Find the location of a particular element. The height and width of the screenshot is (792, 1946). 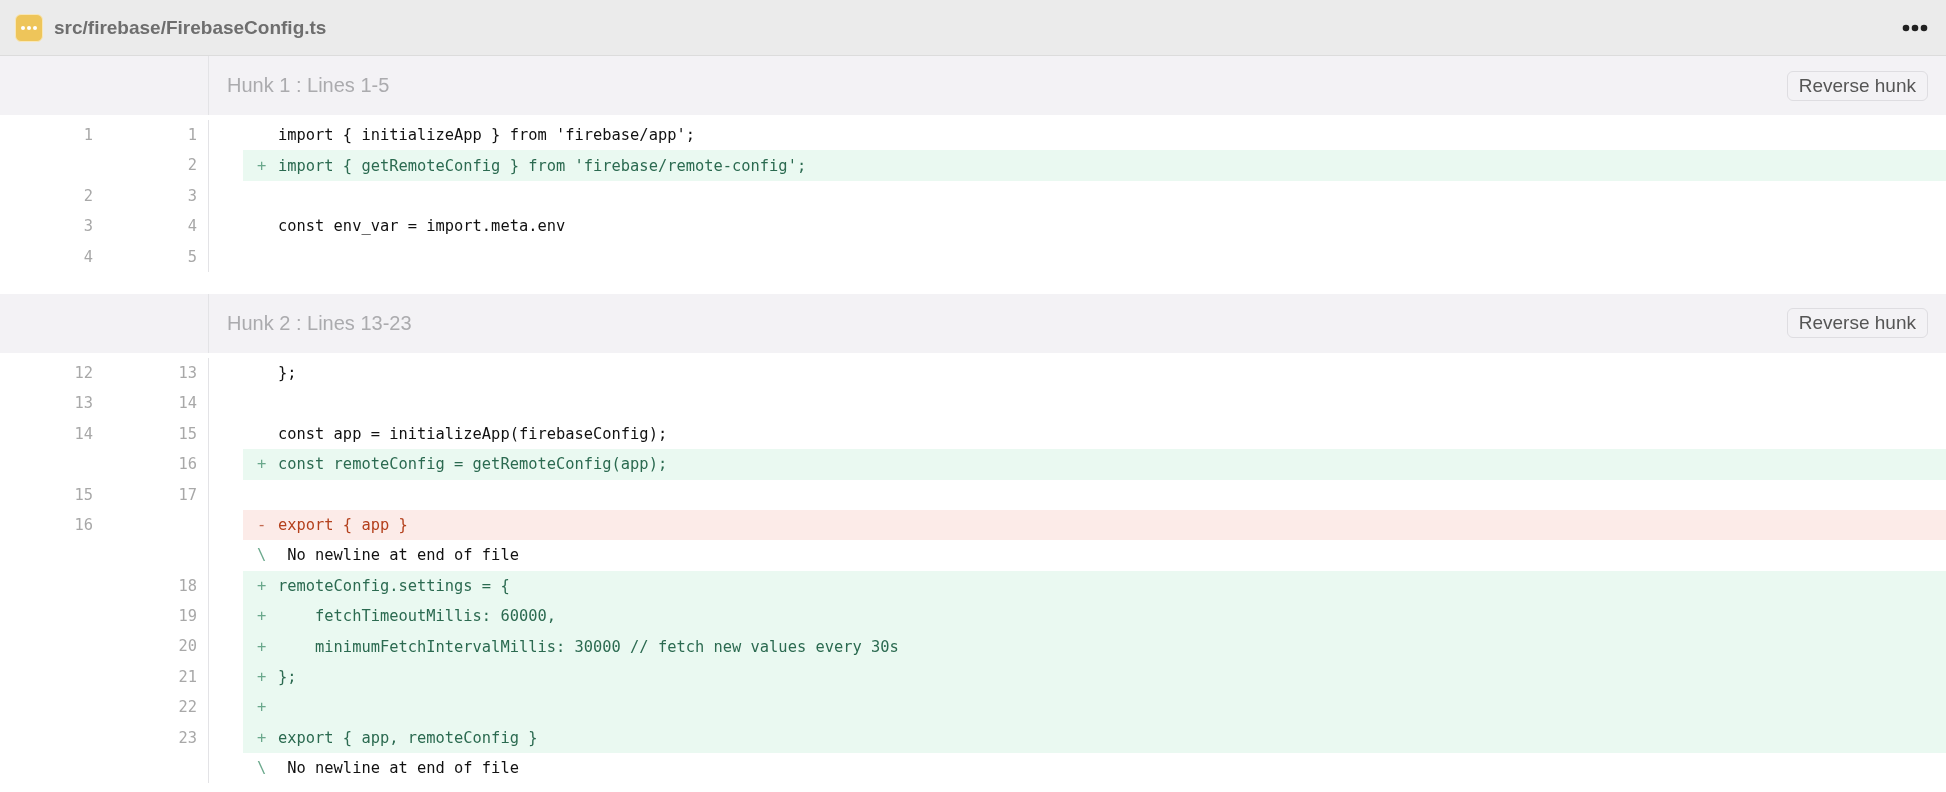

code-text: export { app, remoteConfig } is located at coordinates (408, 737).